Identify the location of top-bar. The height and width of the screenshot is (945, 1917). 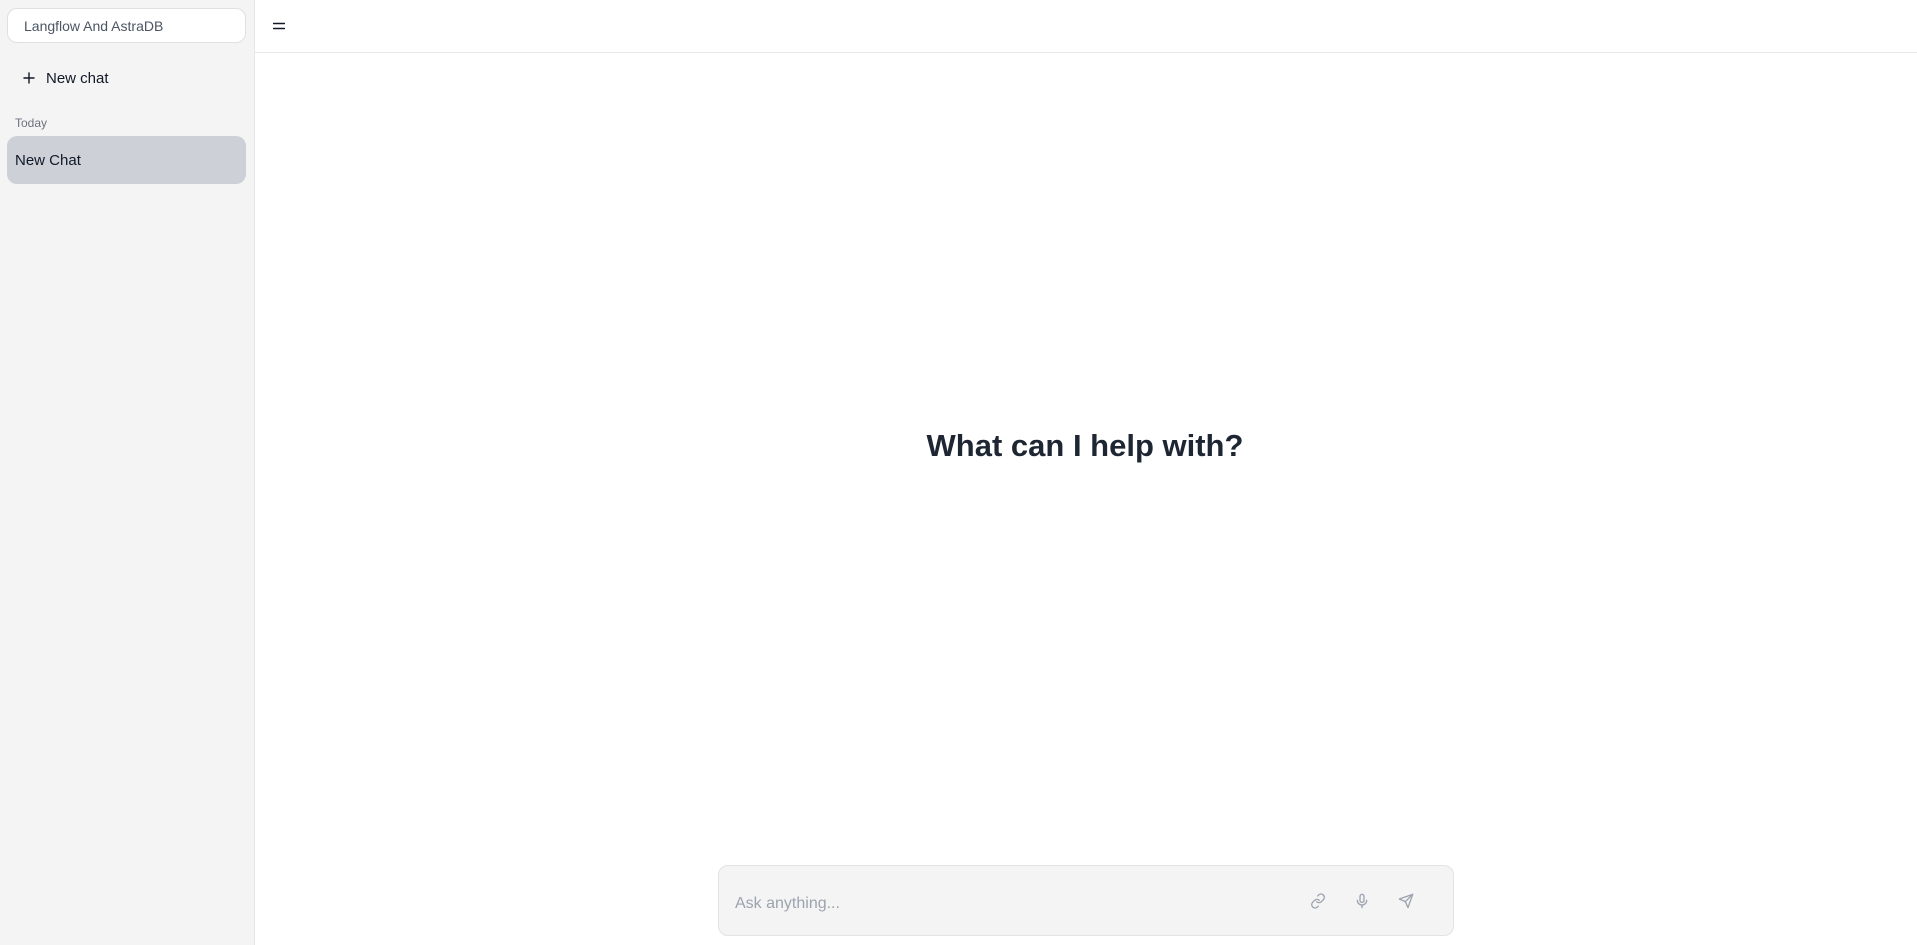
(1086, 26).